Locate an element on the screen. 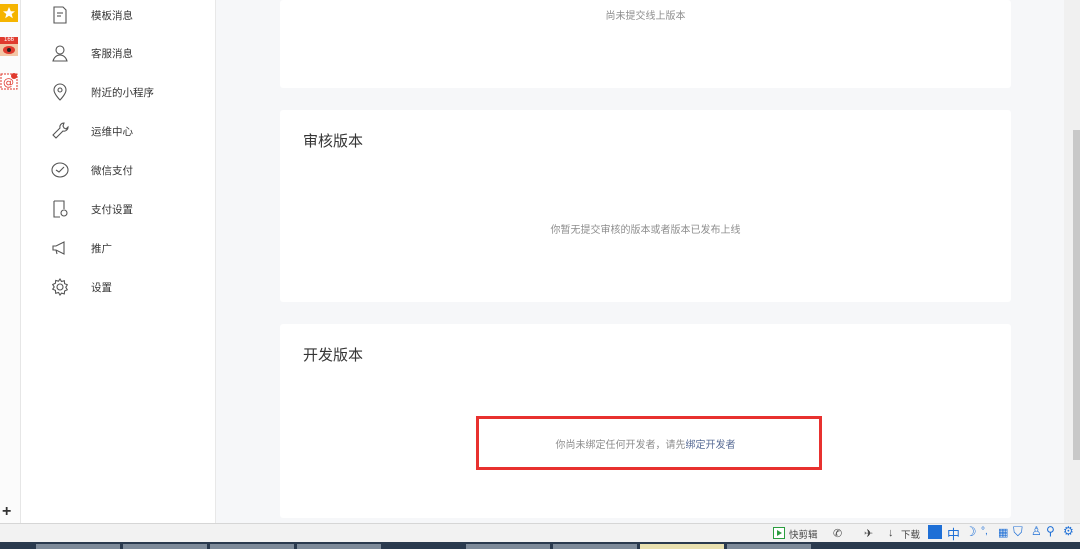 This screenshot has height=549, width=1080. wechat-pay-icon is located at coordinates (60, 170).